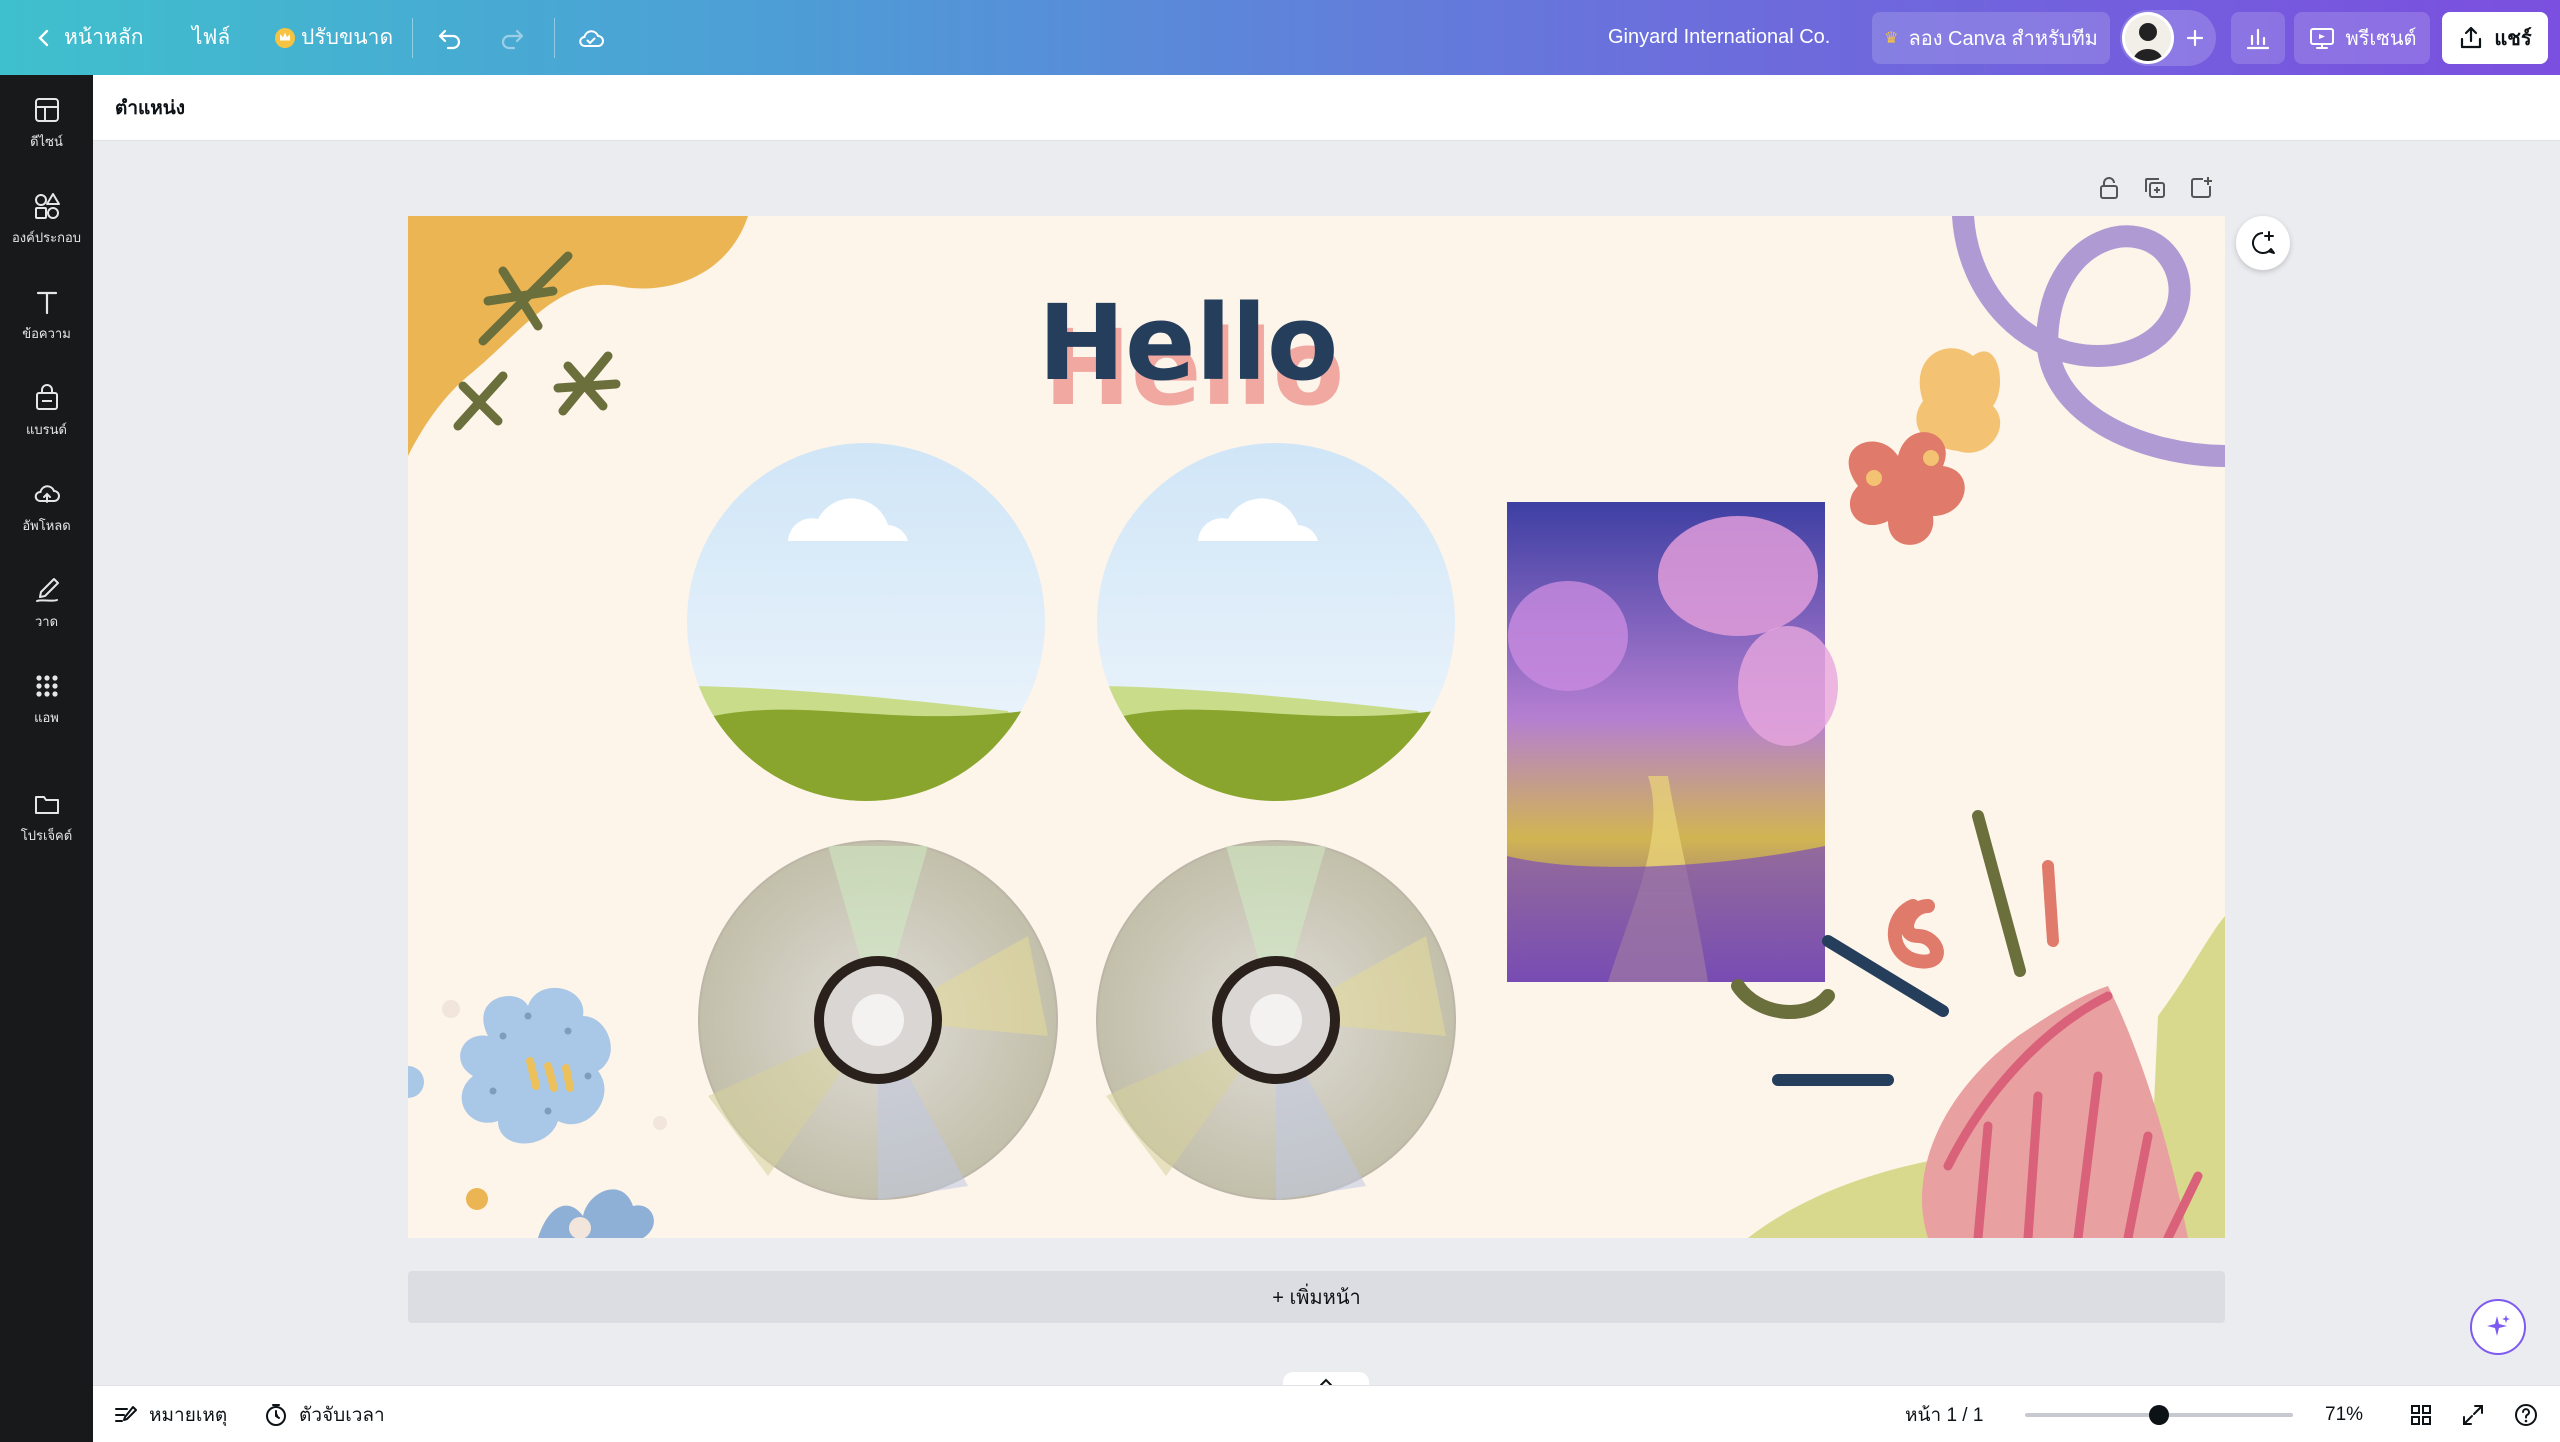  I want to click on notes-icon, so click(126, 1413).